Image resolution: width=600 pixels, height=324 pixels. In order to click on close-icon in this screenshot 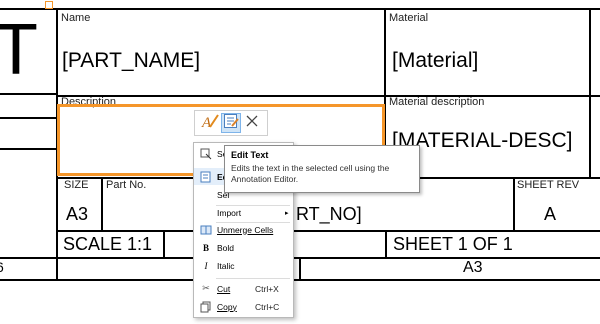, I will do `click(252, 123)`.